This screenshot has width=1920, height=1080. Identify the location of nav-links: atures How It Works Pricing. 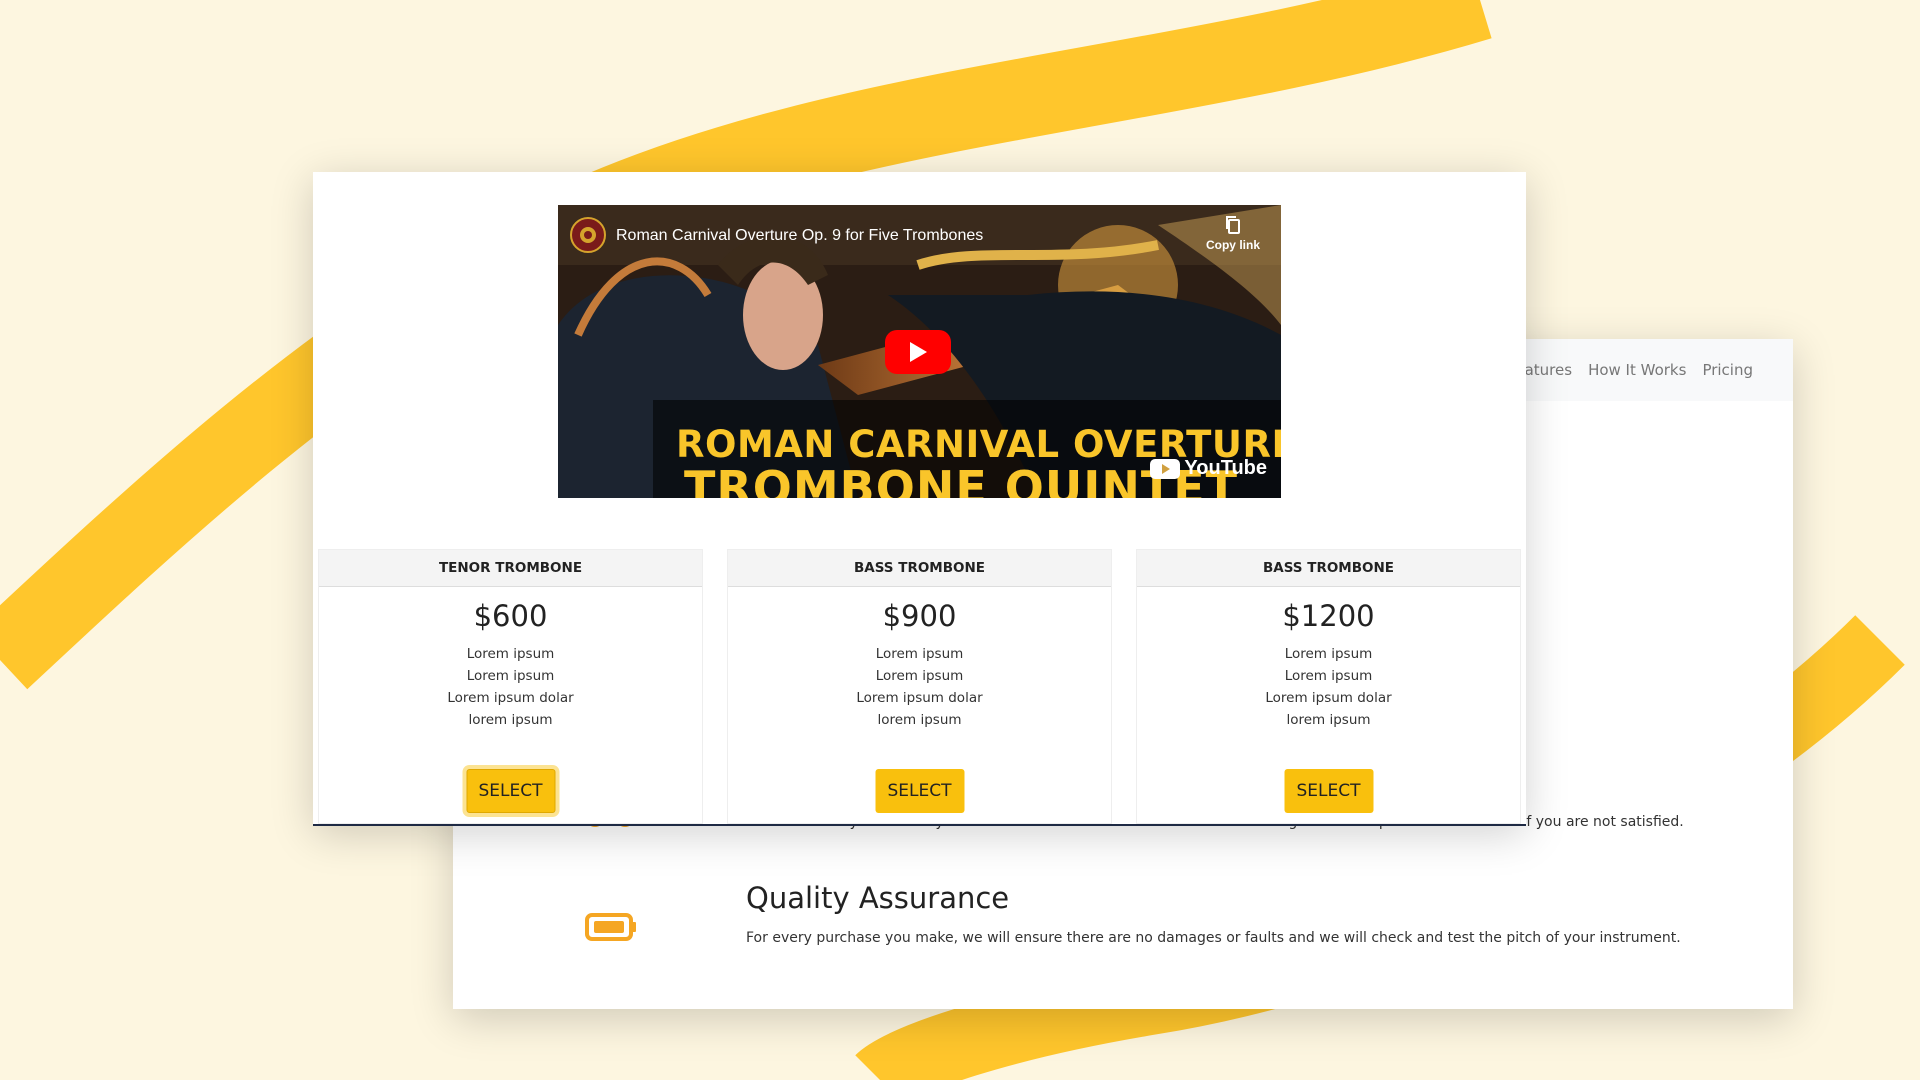
(1639, 370).